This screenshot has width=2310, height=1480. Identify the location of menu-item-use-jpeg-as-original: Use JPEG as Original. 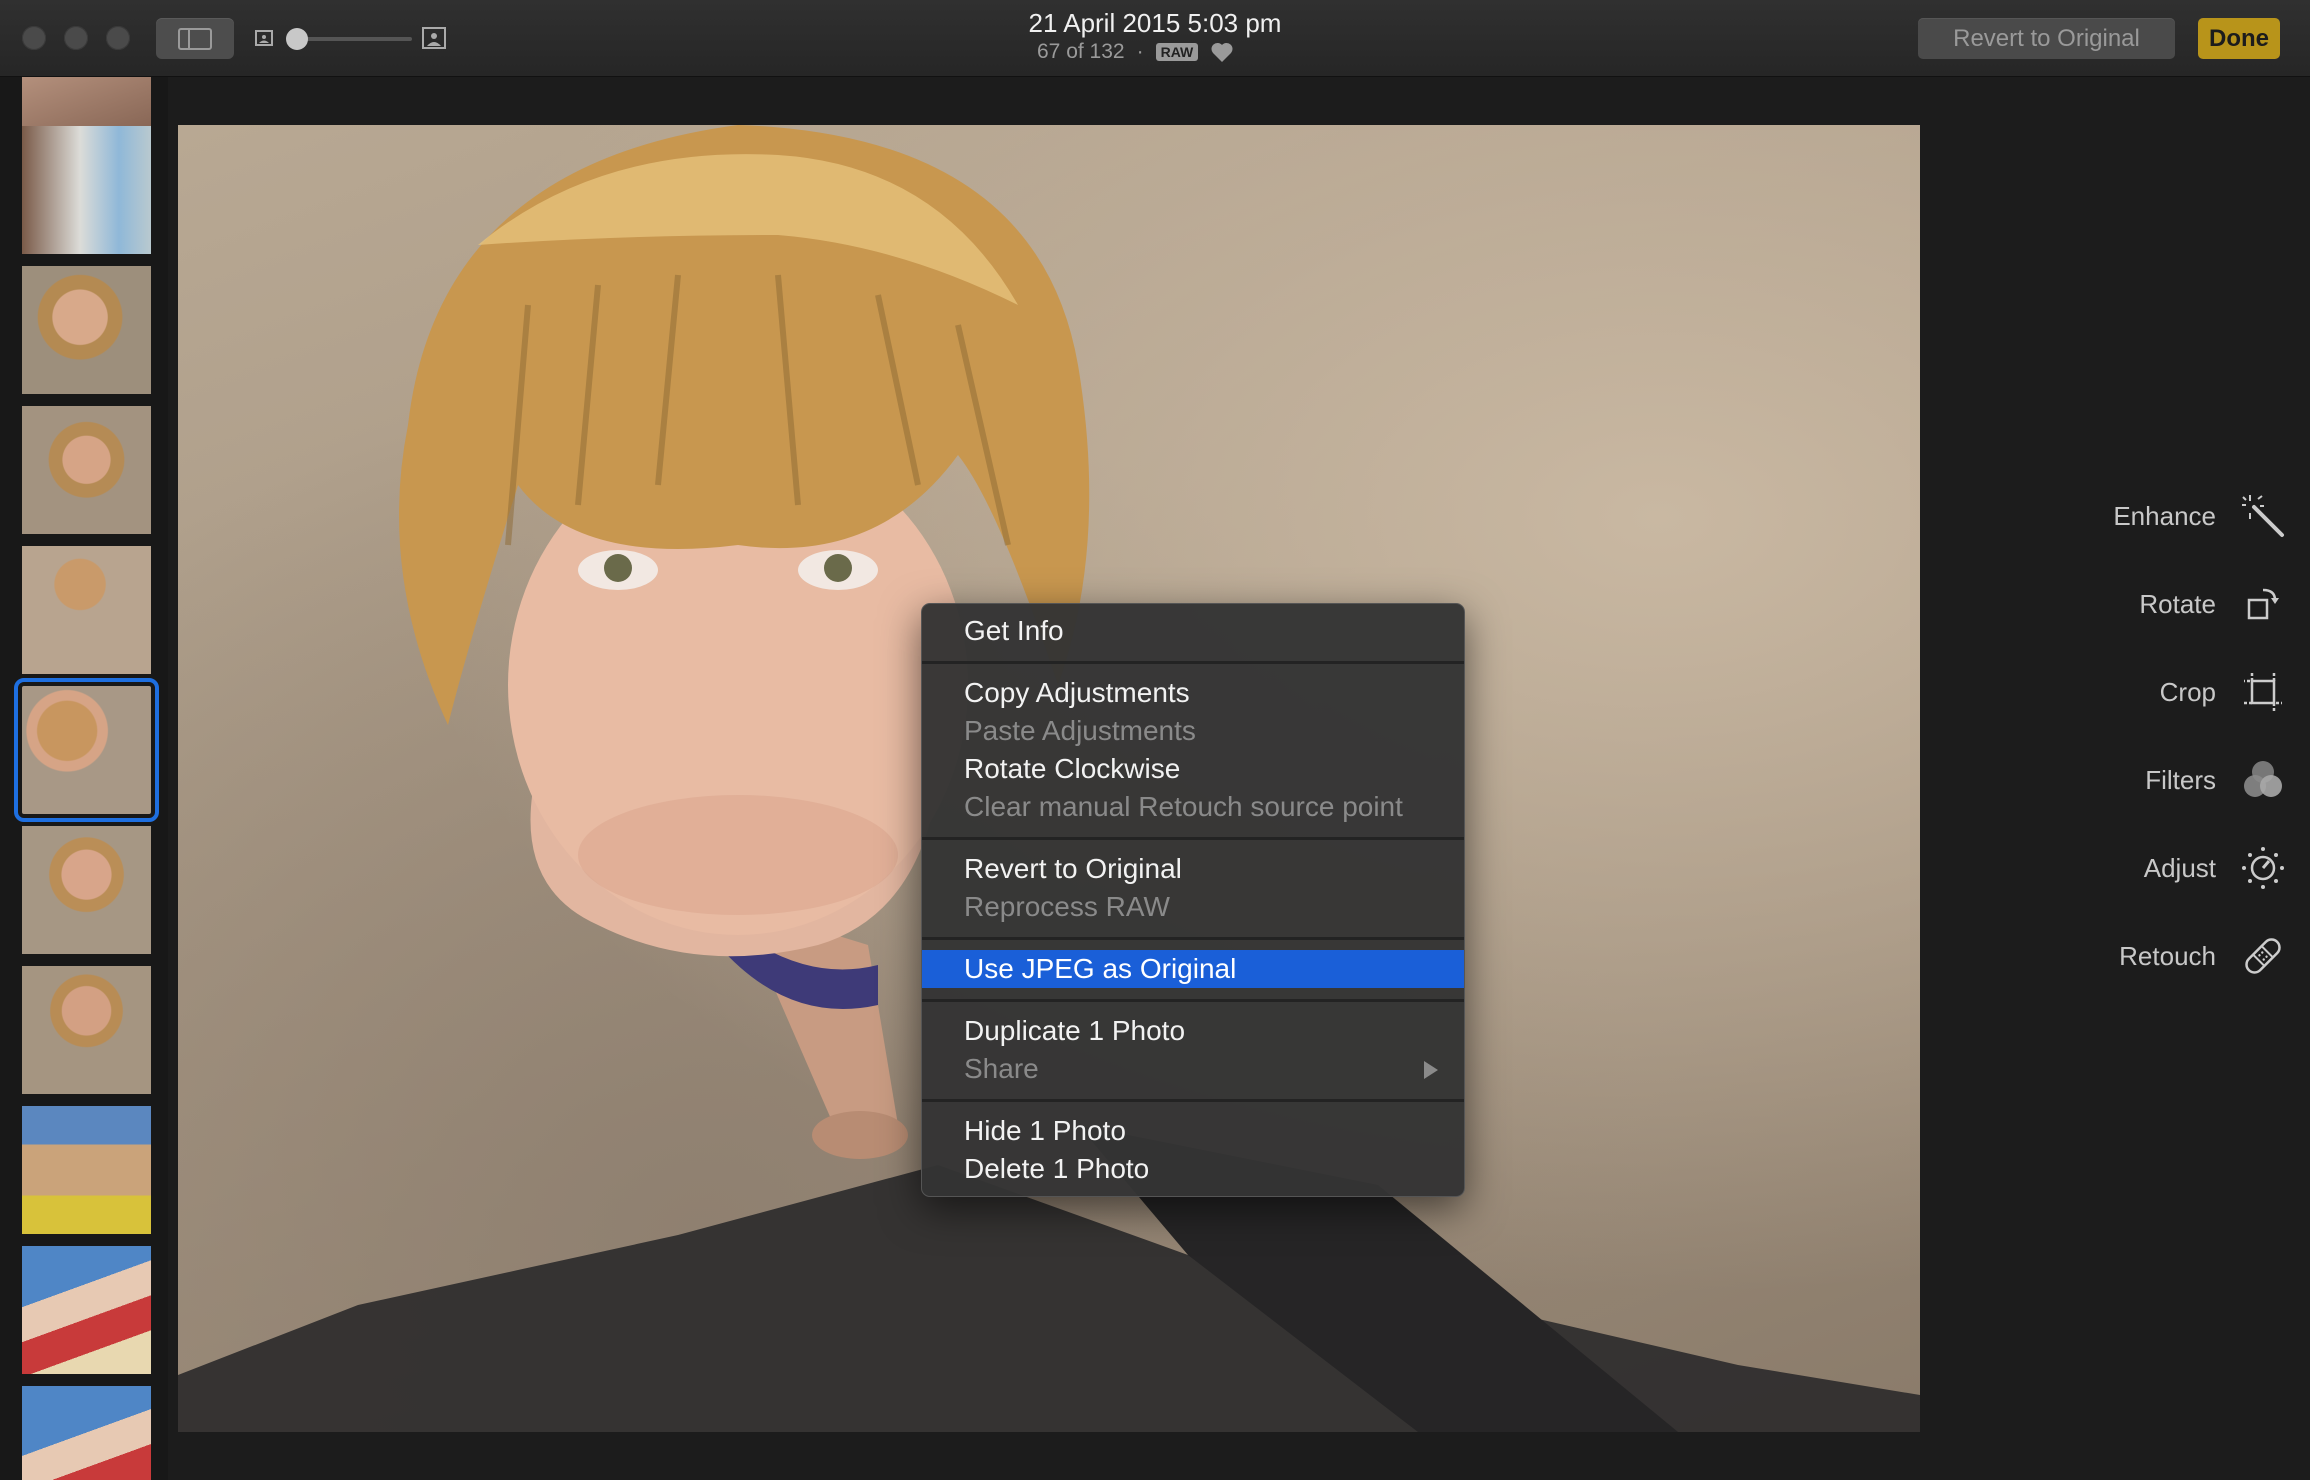
(1193, 969).